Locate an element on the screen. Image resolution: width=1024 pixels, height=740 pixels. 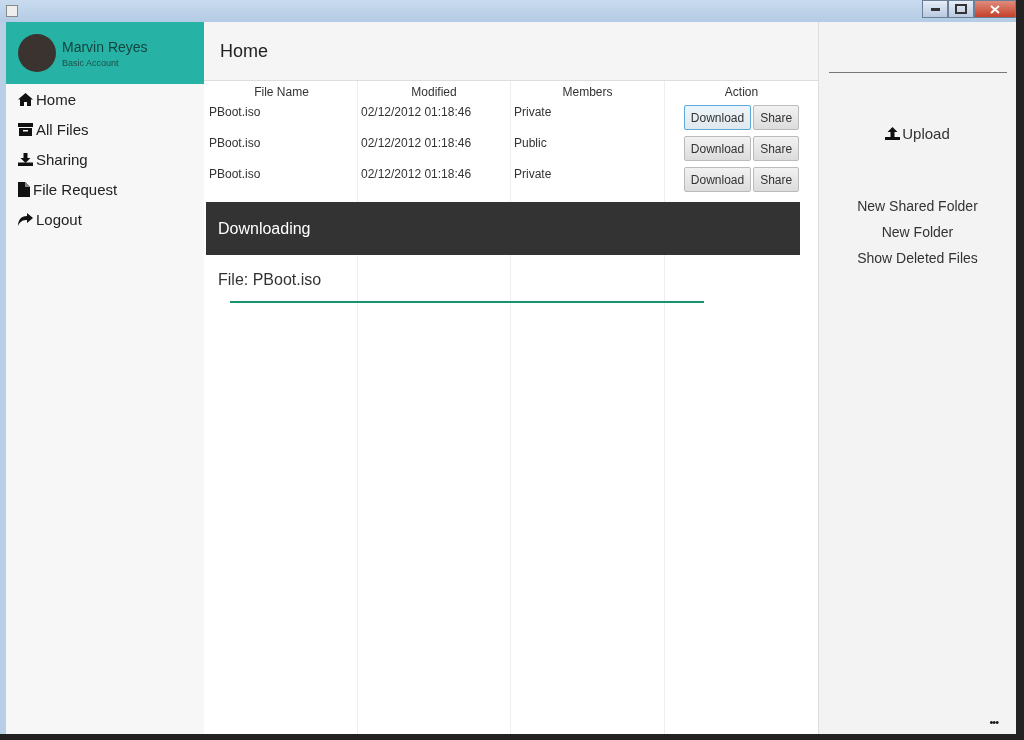
archive-icon is located at coordinates (25, 129).